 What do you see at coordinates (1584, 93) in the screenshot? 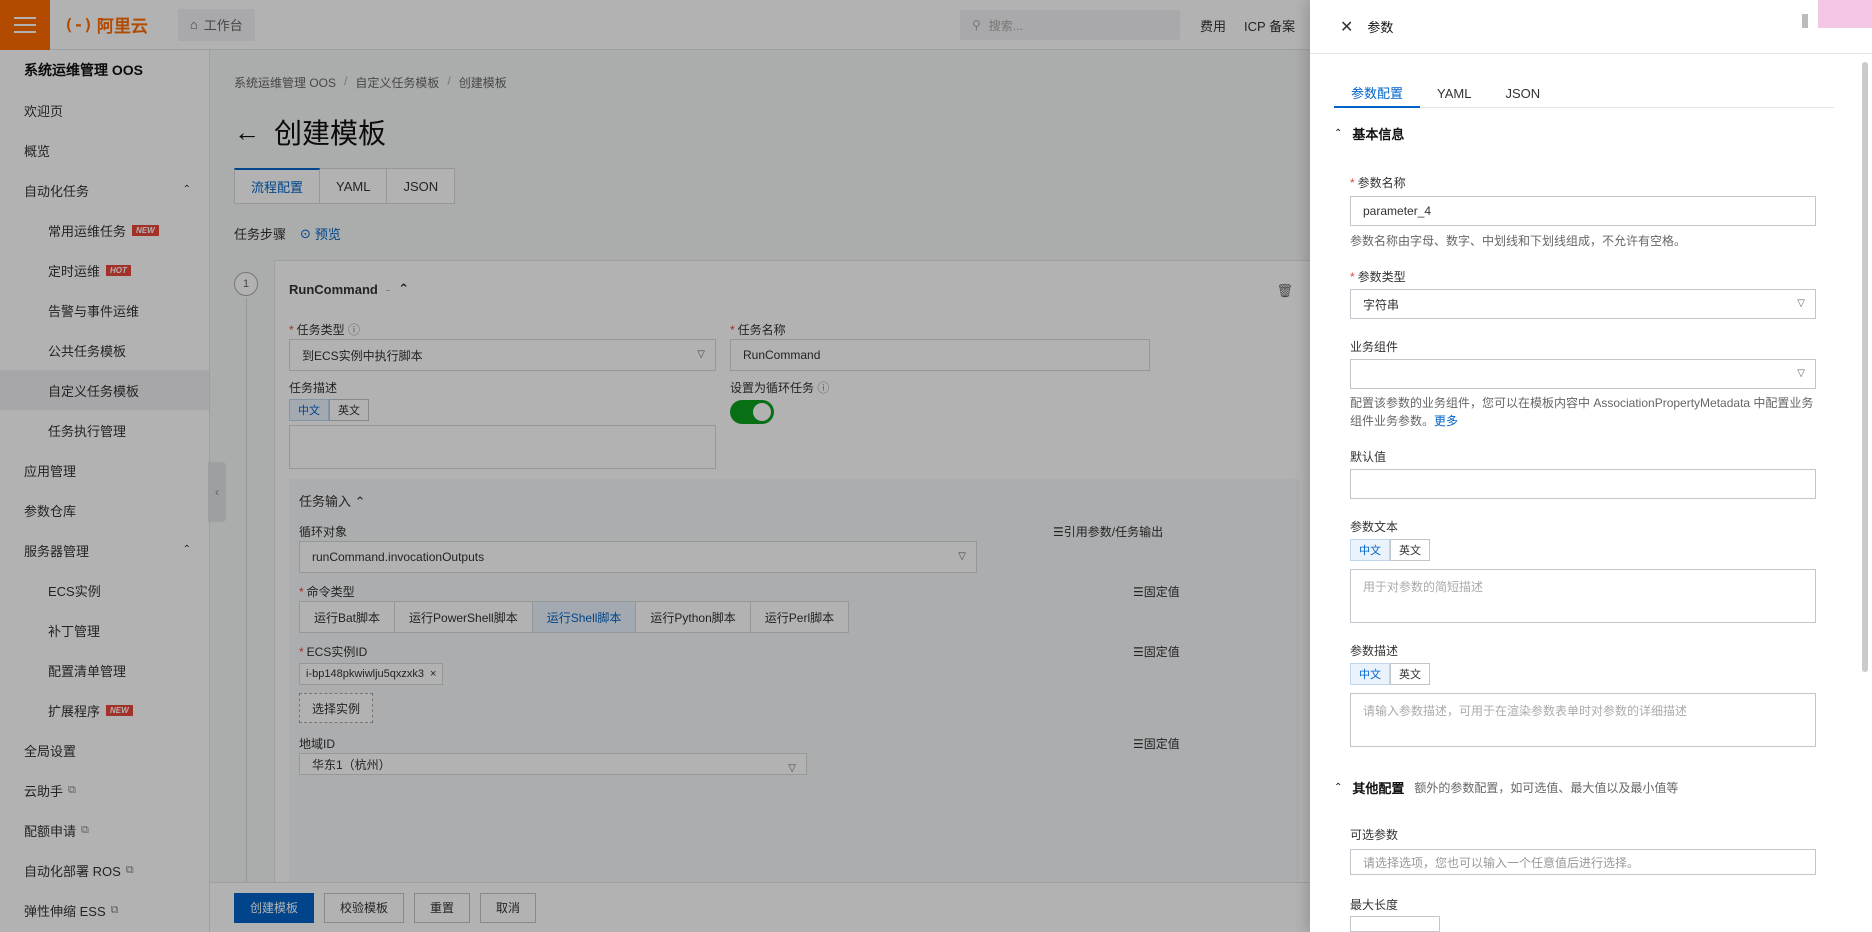
I see `drawer-tabs: 参数配置 YAML JSON` at bounding box center [1584, 93].